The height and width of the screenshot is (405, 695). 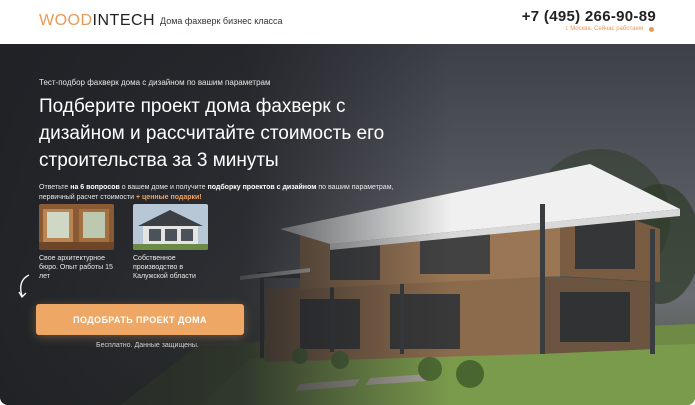 What do you see at coordinates (168, 197) in the screenshot?
I see `desc-gift-highlight: + ценные подарки!` at bounding box center [168, 197].